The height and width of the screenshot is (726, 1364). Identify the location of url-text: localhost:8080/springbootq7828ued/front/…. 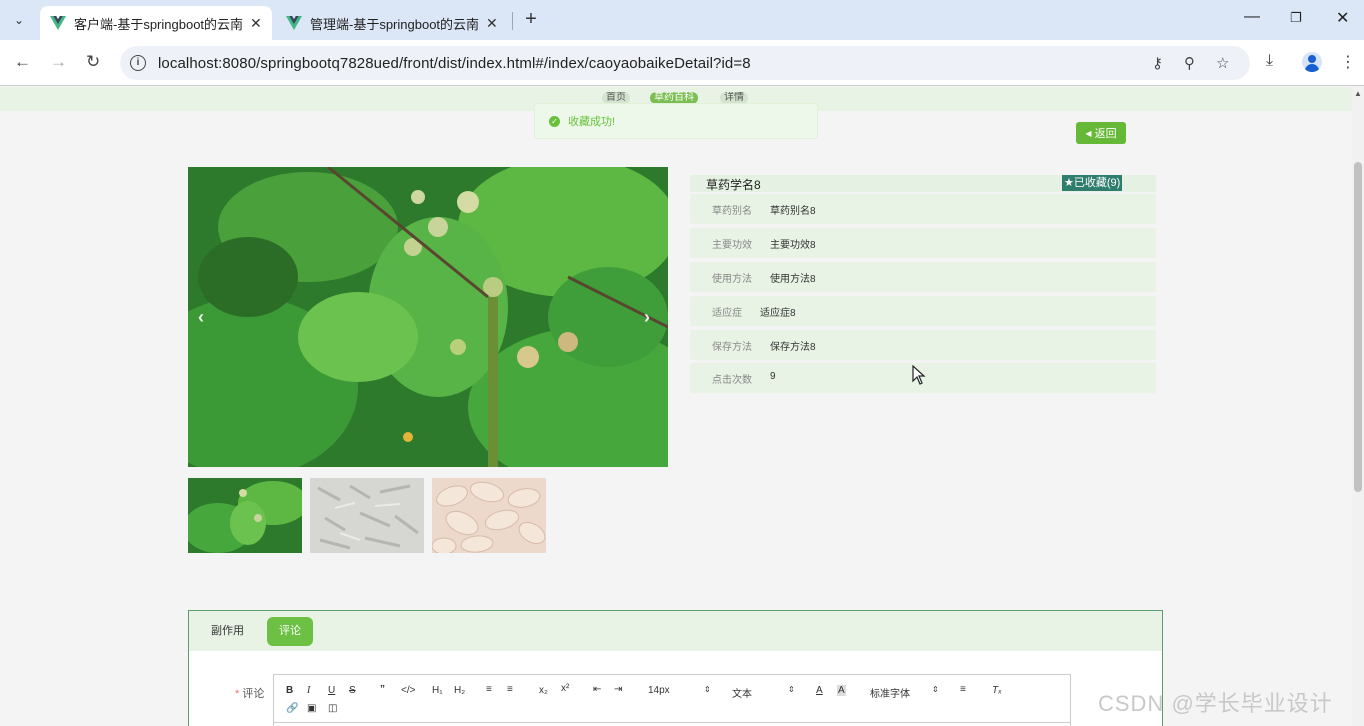
(454, 63).